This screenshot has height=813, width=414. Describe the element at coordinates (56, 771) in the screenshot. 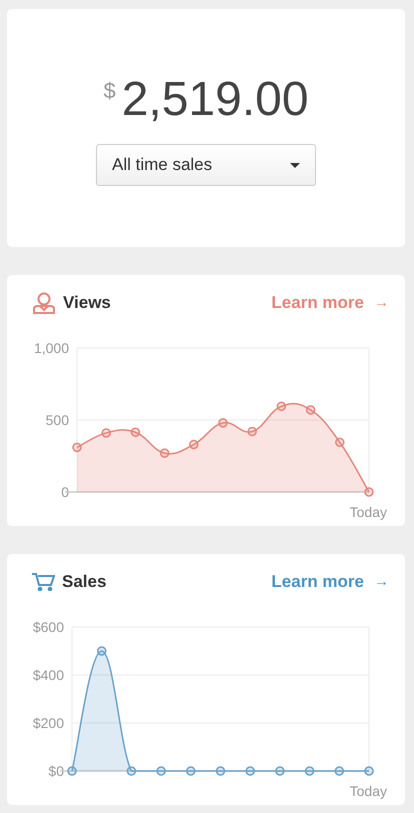

I see `axis-label: $0` at that location.